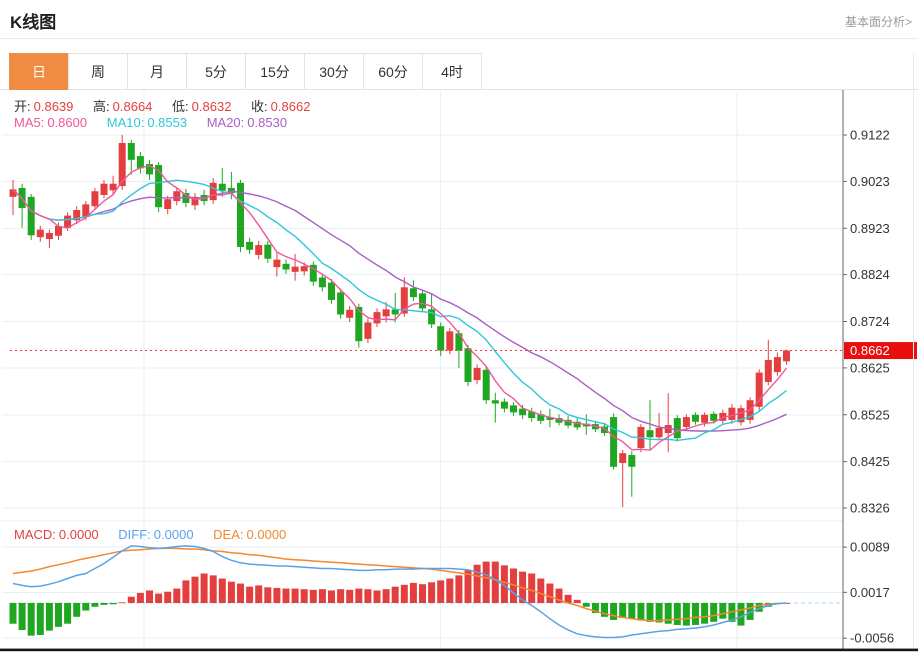  I want to click on tab-5分: 5分, so click(216, 71).